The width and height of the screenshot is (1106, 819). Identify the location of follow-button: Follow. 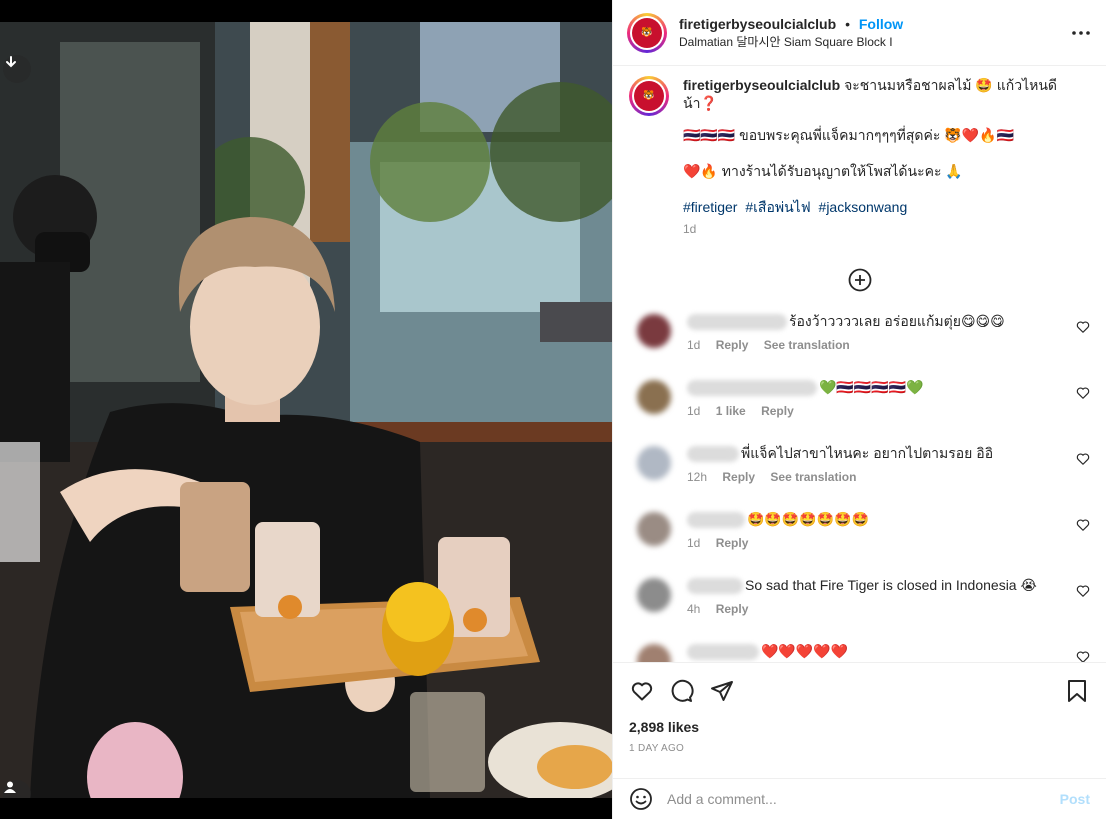
(881, 24).